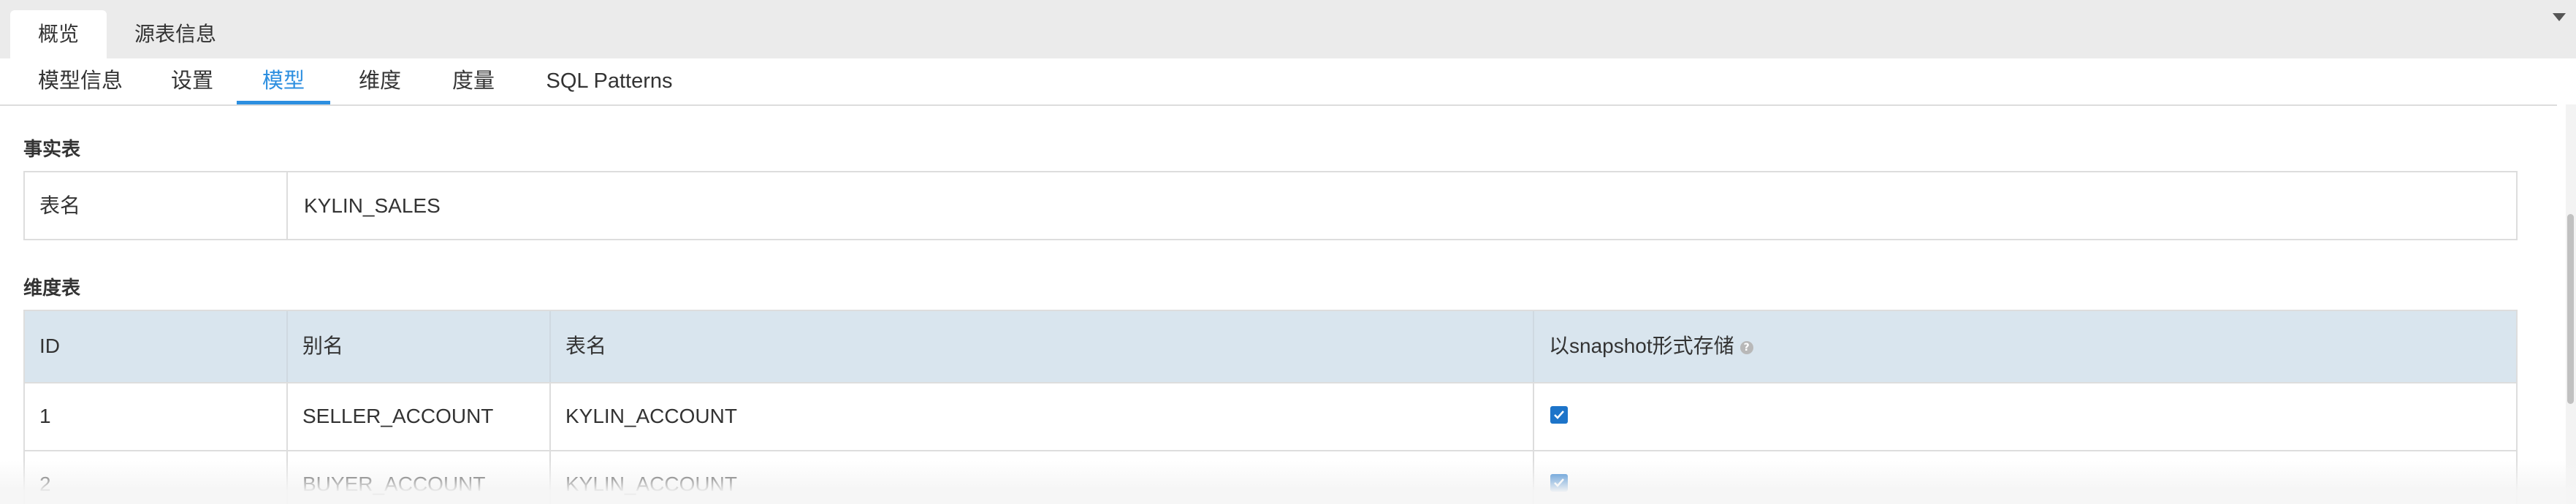 This screenshot has width=2576, height=504. Describe the element at coordinates (473, 81) in the screenshot. I see `tab-measures: 度量` at that location.